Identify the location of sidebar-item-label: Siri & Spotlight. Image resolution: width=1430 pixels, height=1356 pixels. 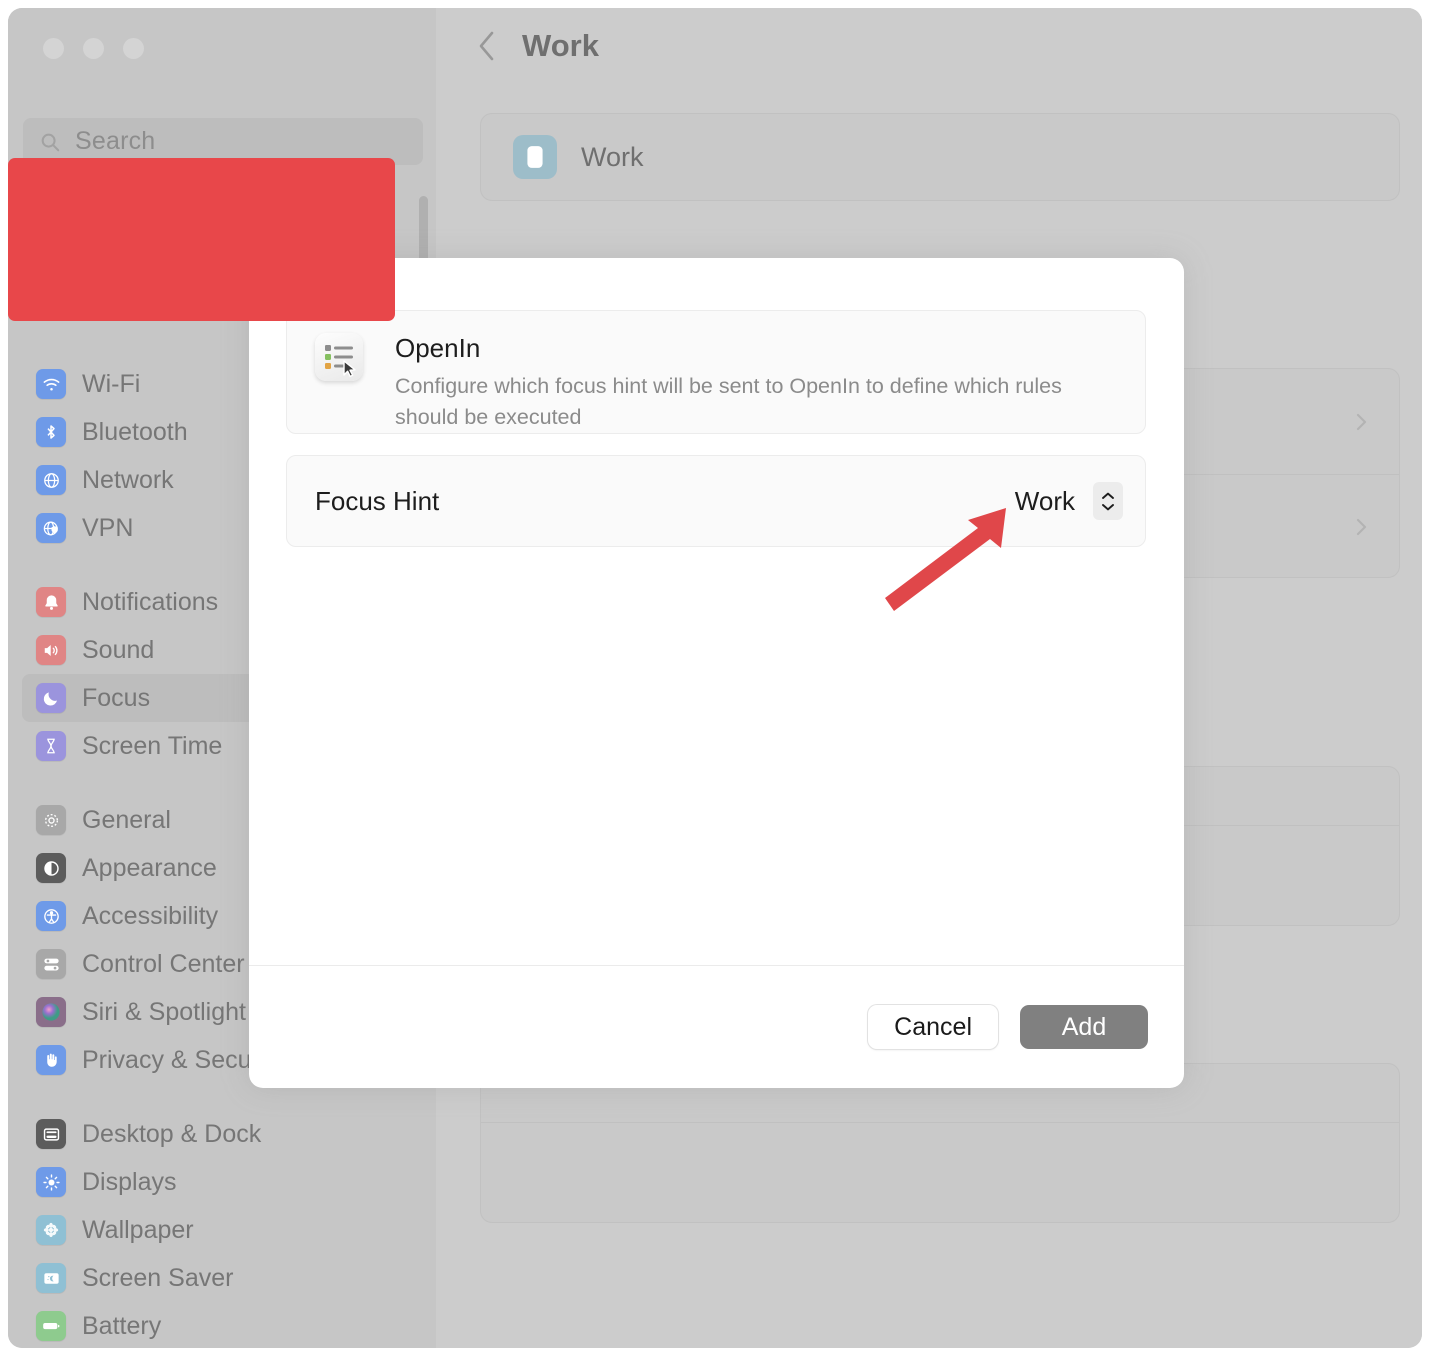
(164, 1011).